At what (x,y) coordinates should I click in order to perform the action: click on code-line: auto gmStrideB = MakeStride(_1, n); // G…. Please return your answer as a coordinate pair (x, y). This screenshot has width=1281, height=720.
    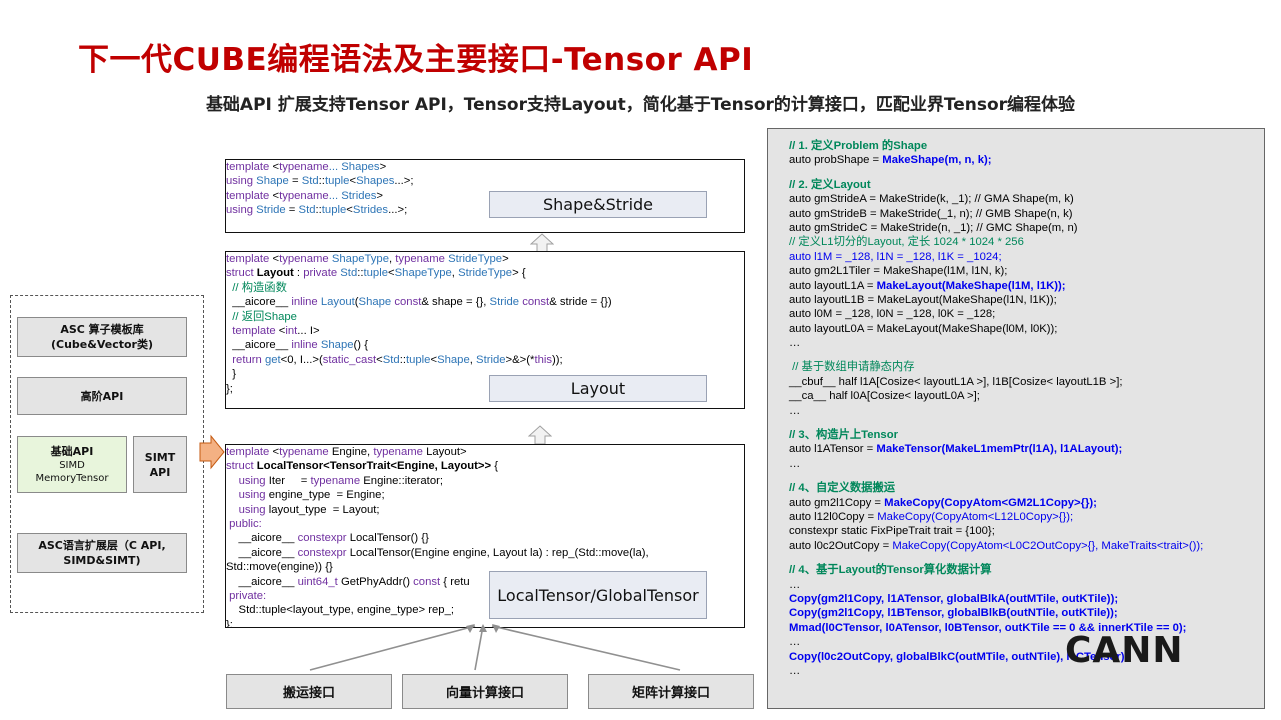
    Looking at the image, I should click on (1026, 214).